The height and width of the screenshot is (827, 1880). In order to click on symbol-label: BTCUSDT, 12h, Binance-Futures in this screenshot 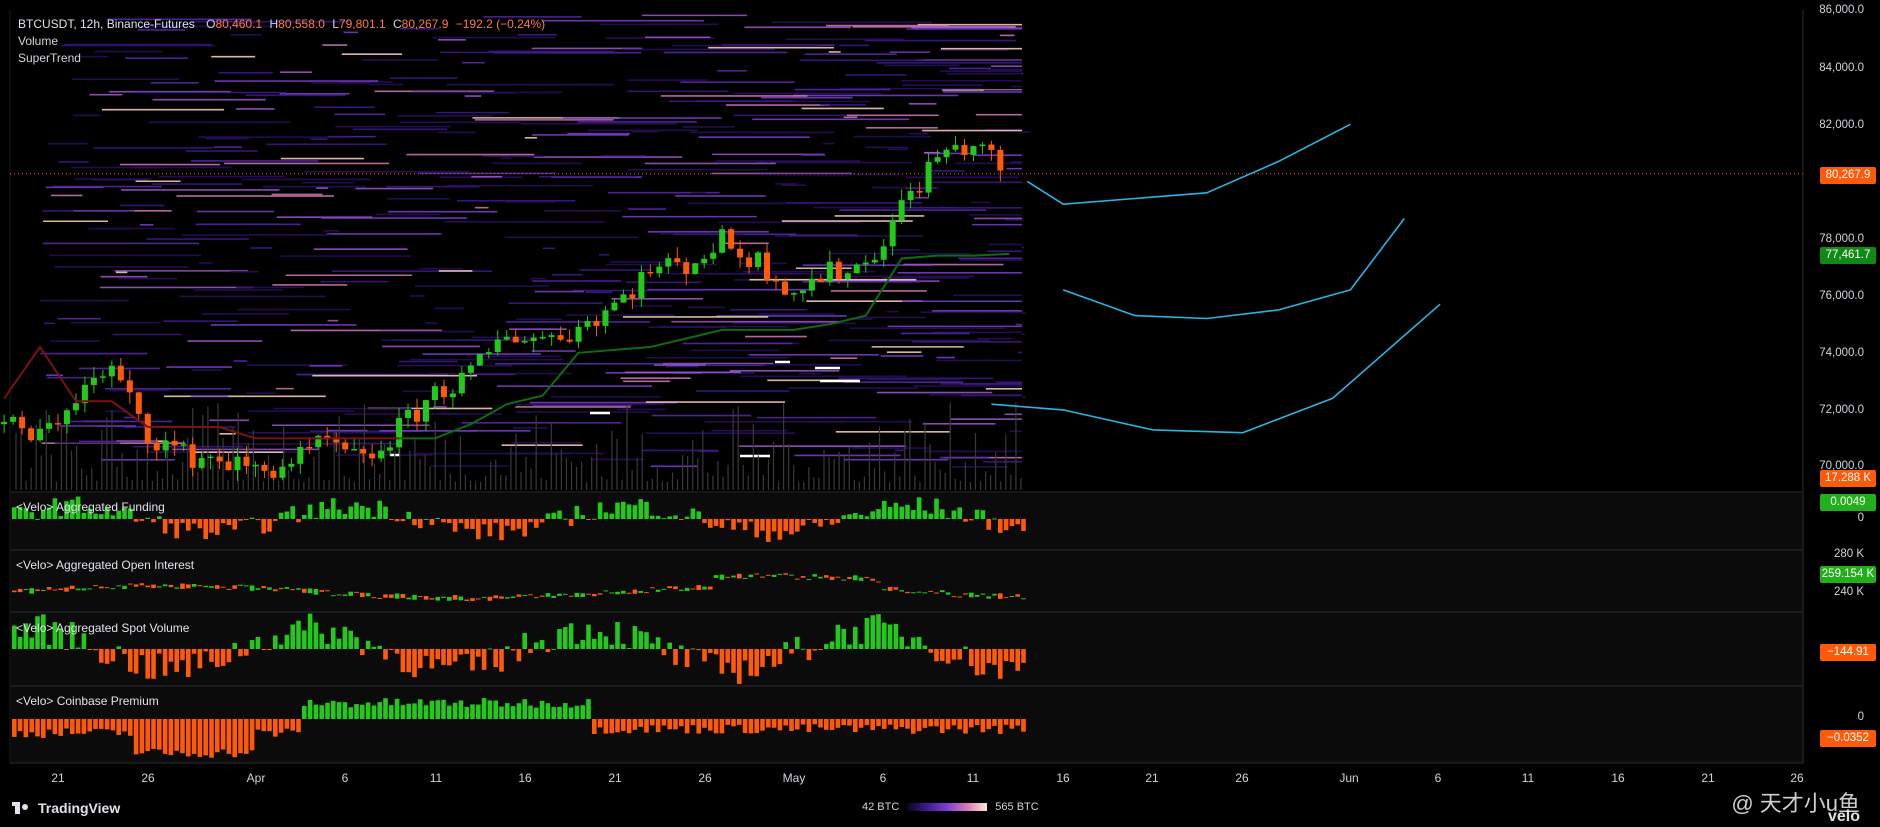, I will do `click(106, 24)`.